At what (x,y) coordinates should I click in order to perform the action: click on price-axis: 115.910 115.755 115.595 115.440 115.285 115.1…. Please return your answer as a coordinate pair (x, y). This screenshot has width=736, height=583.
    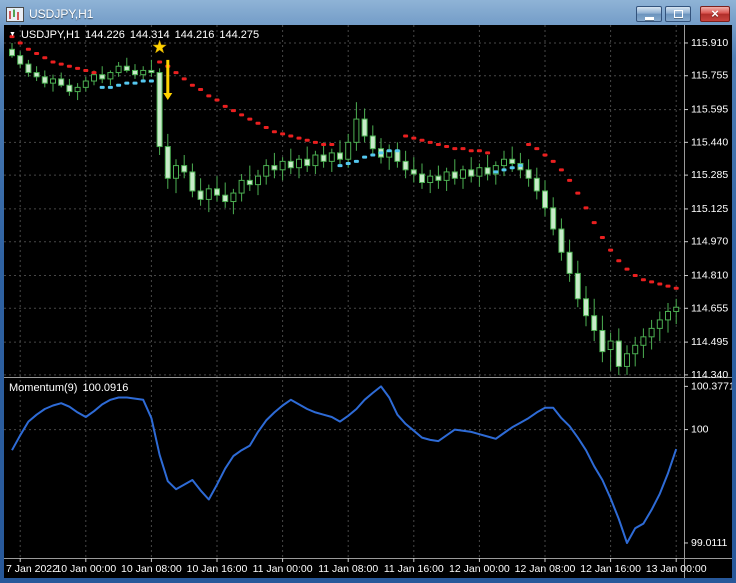
    Looking at the image, I should click on (706, 209).